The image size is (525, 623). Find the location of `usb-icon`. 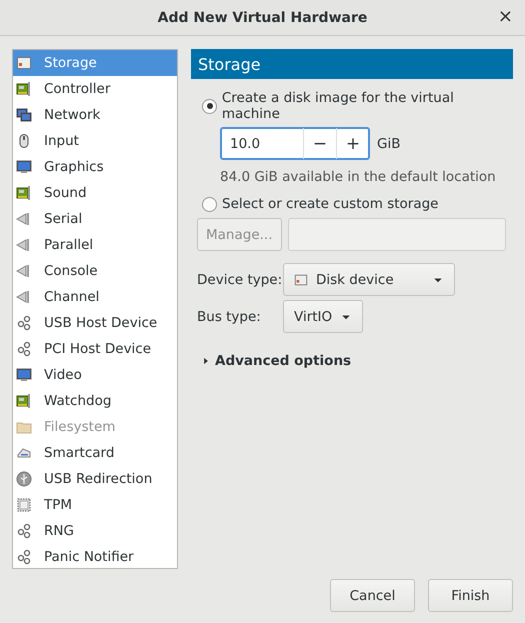

usb-icon is located at coordinates (24, 479).